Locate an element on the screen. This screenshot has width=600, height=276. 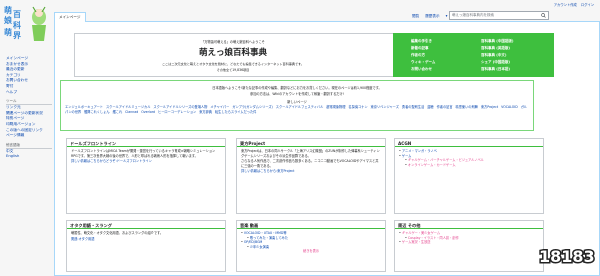
portal-list-item: • ゲーム実況・生放送 is located at coordinates (469, 242).